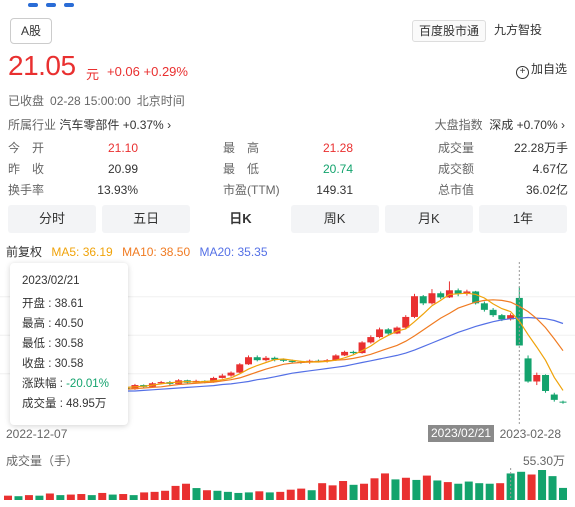 The width and height of the screenshot is (575, 507). Describe the element at coordinates (103, 3) in the screenshot. I see `cropped-title-fragment` at that location.